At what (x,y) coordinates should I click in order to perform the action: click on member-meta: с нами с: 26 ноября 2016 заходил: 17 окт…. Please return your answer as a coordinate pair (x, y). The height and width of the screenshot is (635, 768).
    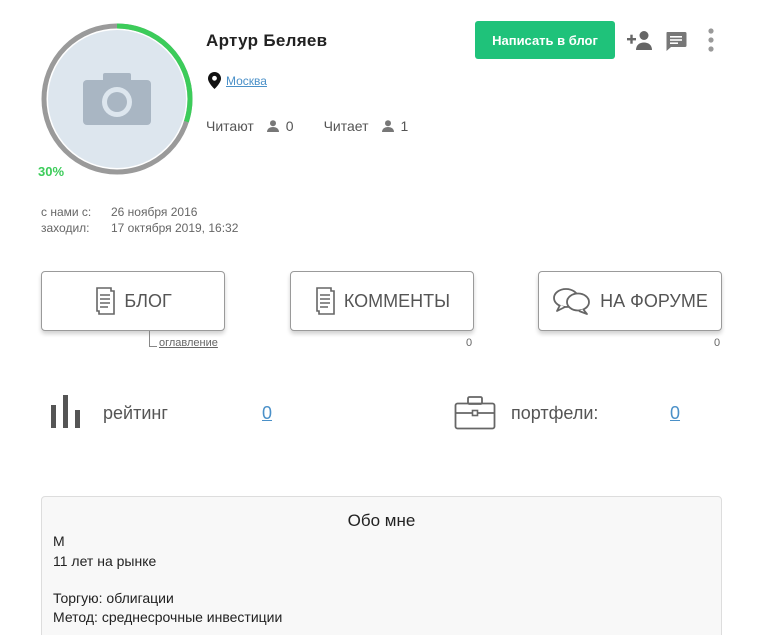
    Looking at the image, I should click on (139, 220).